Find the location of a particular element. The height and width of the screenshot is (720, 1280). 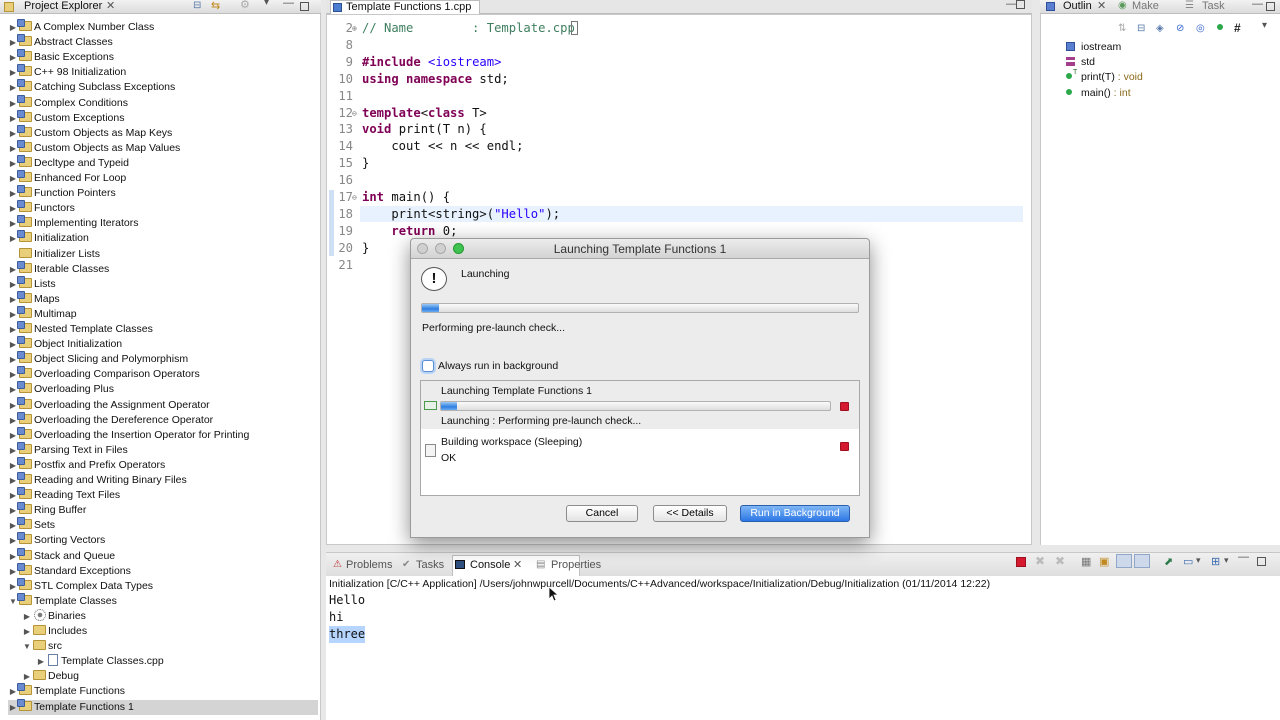

tree-item: ▶ Overloading Comparison Operators is located at coordinates (163, 374).